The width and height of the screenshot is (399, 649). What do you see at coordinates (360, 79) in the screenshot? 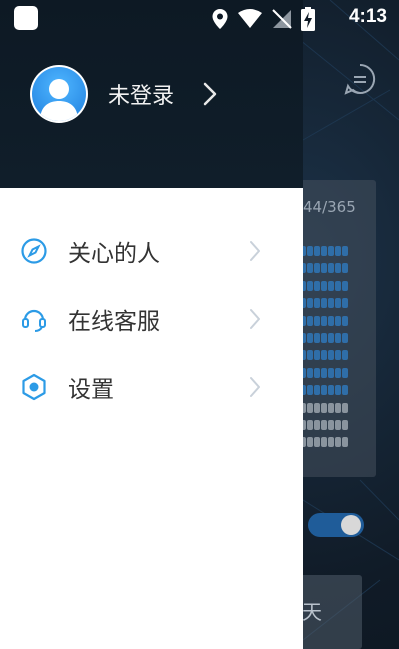
I see `chat-icon` at bounding box center [360, 79].